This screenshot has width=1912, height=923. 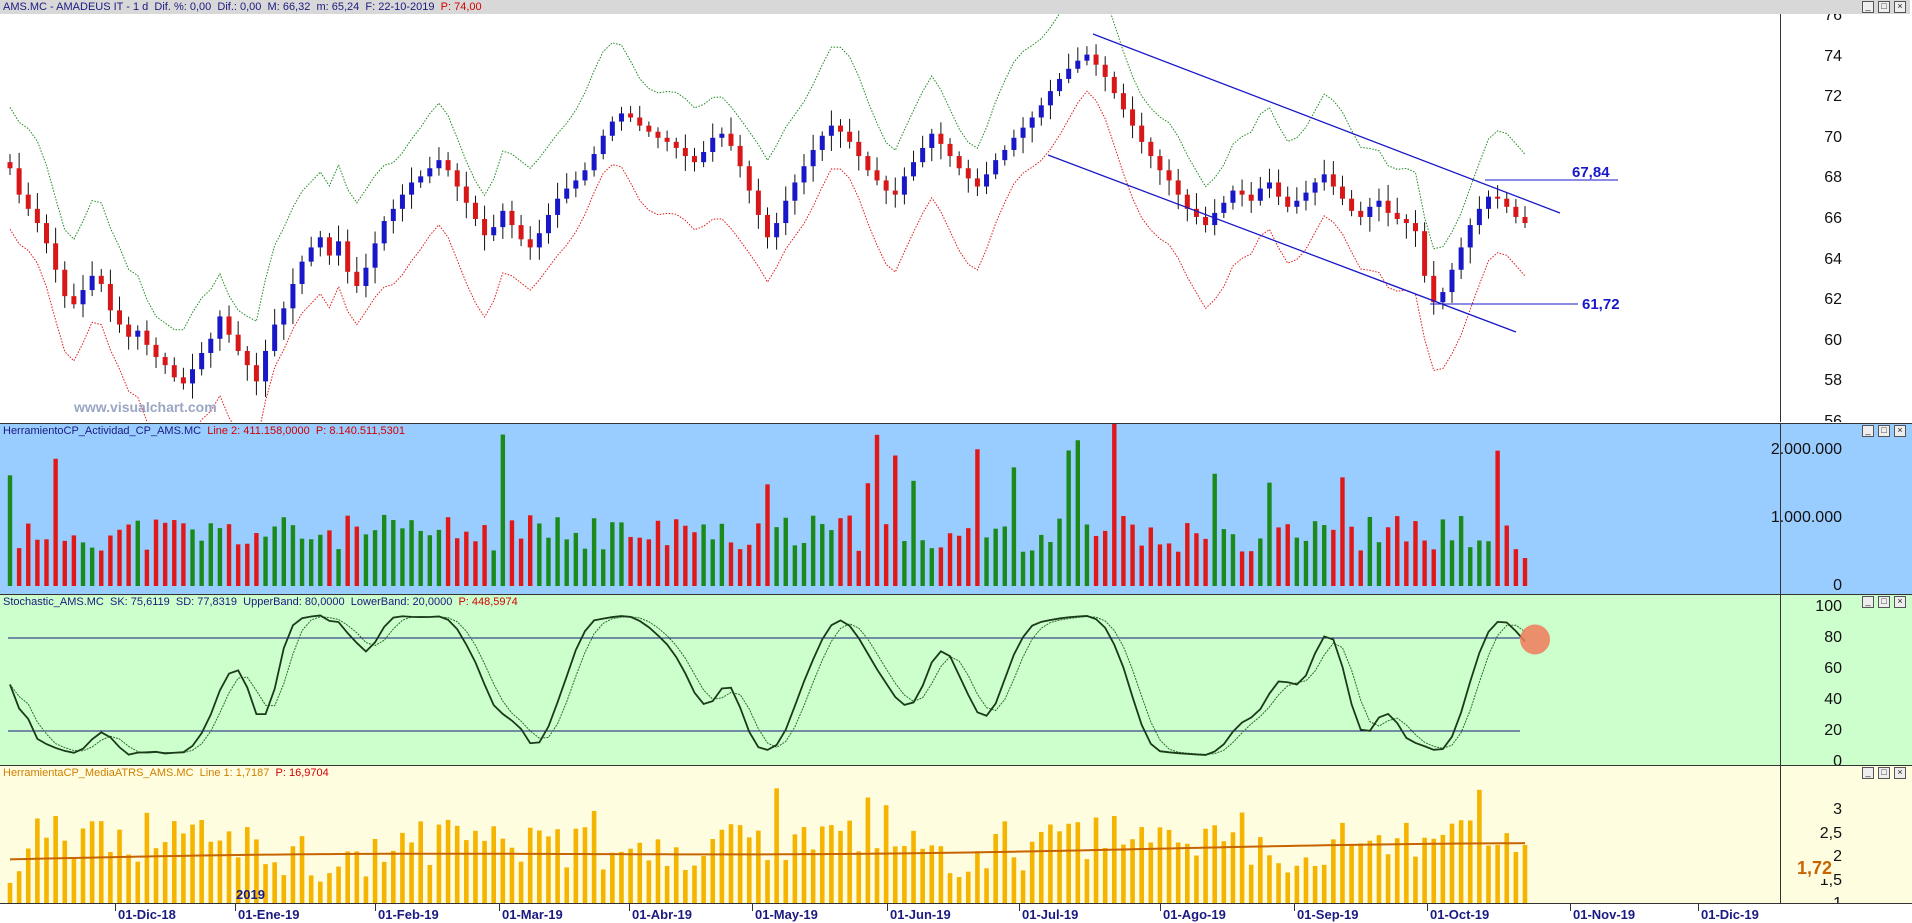 I want to click on axis-tick: 1.000.000, so click(x=1806, y=517).